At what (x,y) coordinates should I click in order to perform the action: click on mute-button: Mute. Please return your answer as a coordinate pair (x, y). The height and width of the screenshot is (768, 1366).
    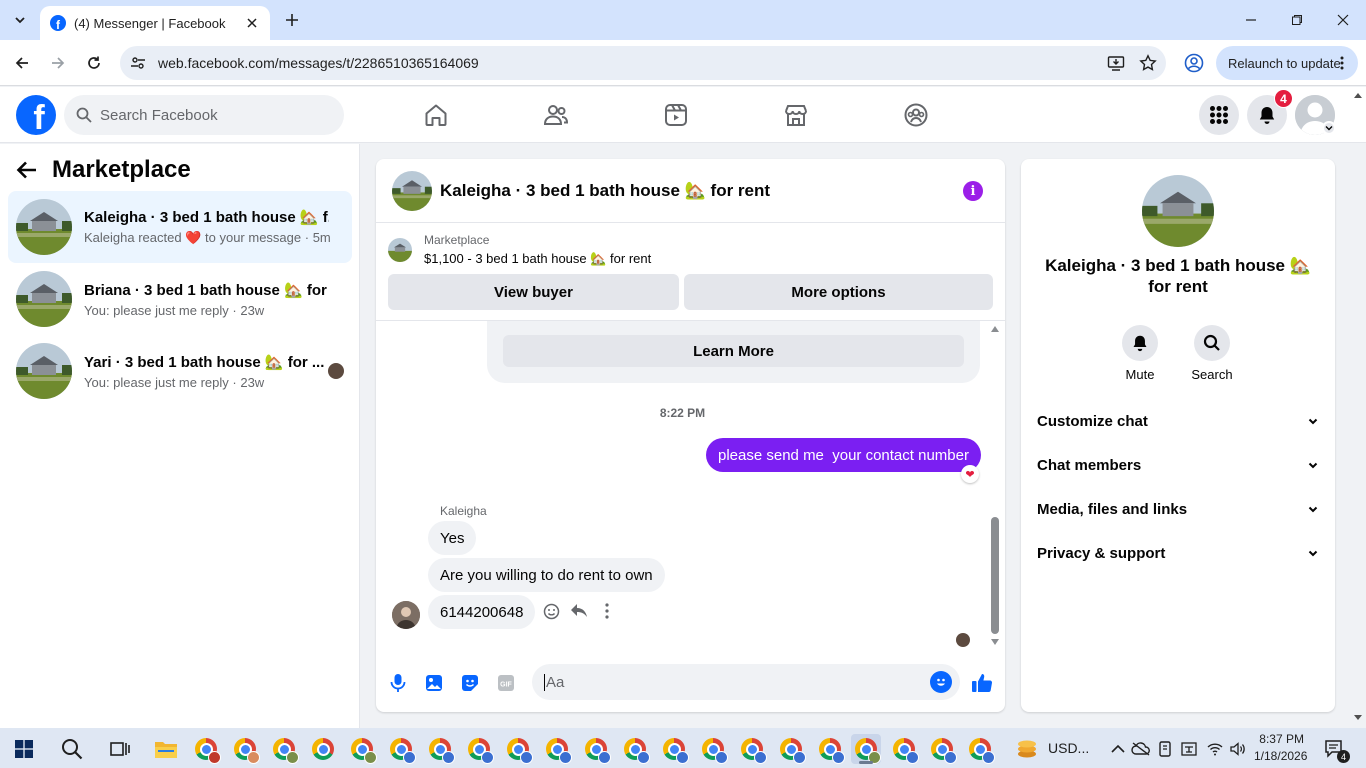
    Looking at the image, I should click on (1140, 353).